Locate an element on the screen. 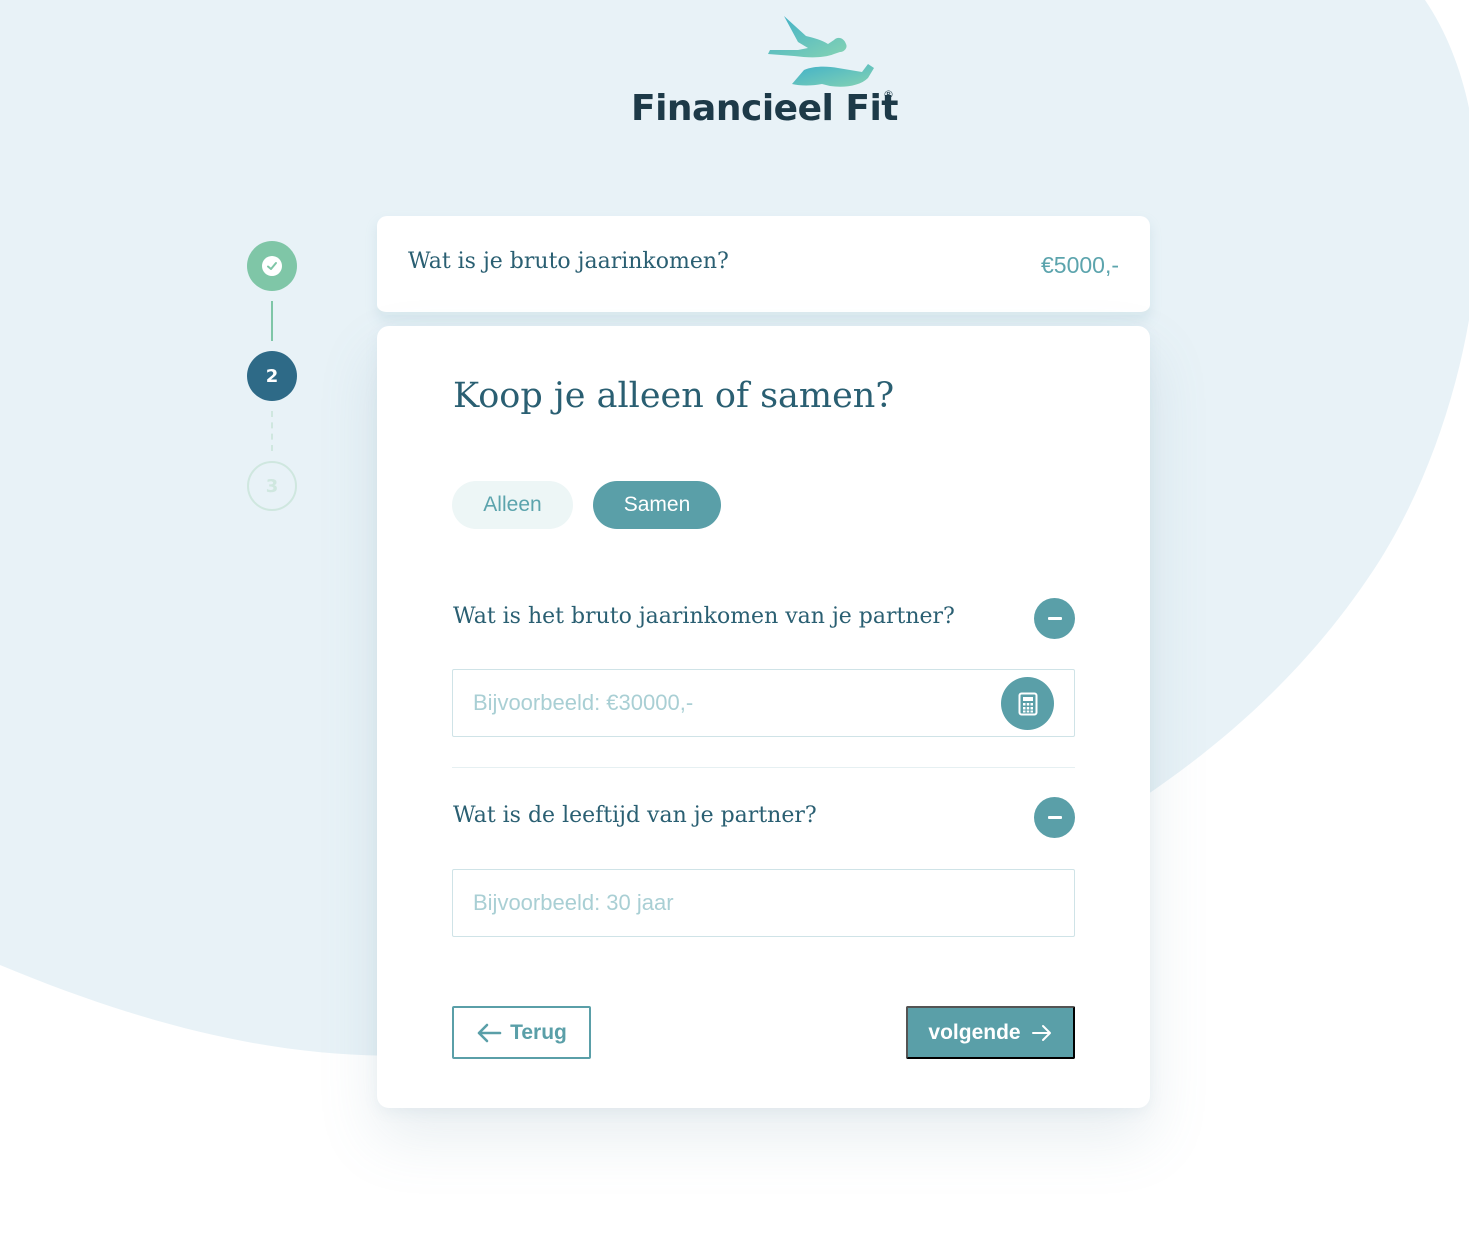  arrow-left-icon is located at coordinates (489, 1032).